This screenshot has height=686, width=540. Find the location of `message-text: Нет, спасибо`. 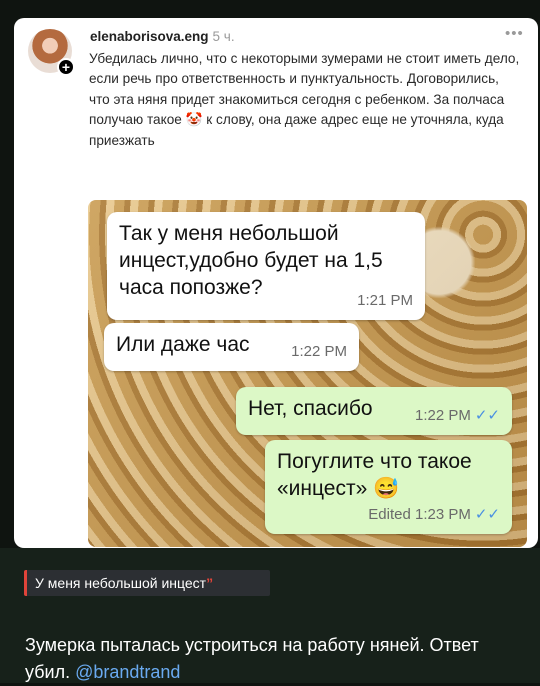

message-text: Нет, спасибо is located at coordinates (310, 408).